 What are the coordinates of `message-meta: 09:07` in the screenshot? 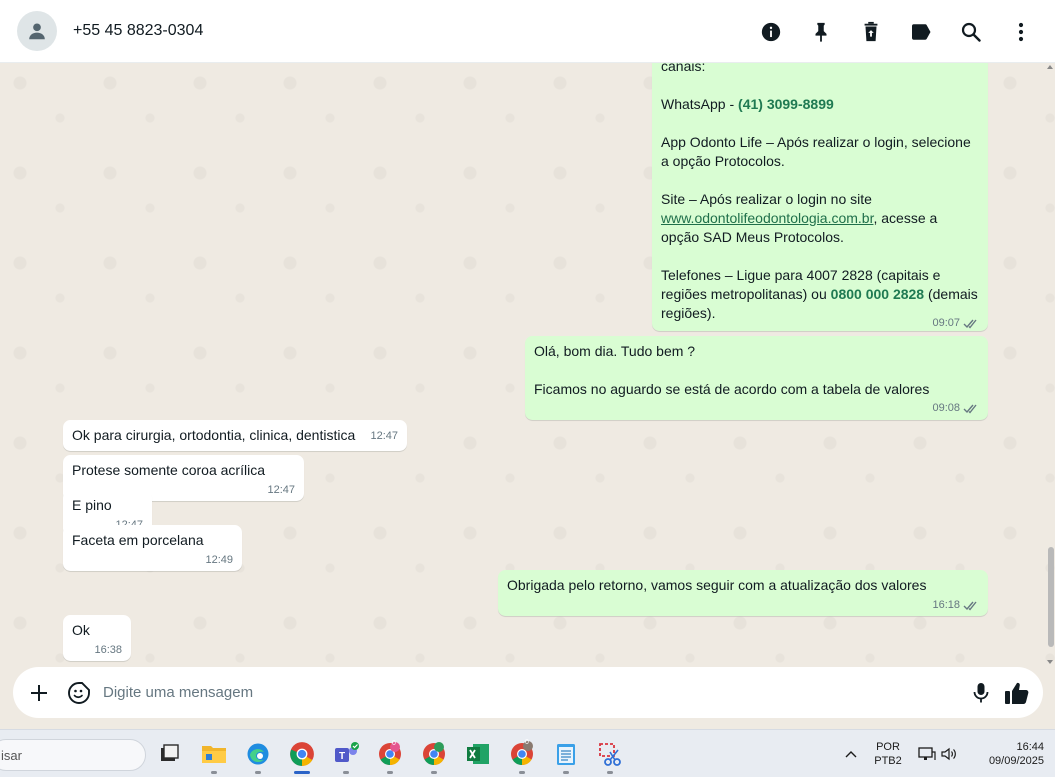 It's located at (955, 323).